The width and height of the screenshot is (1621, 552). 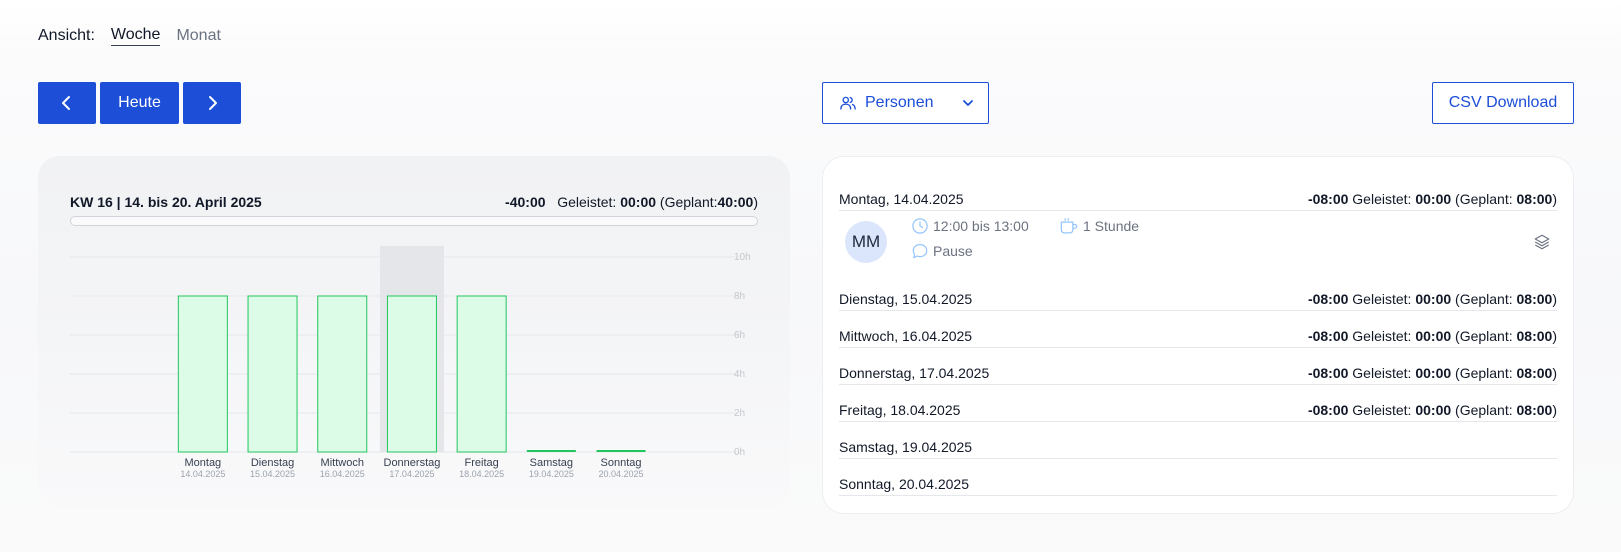 I want to click on day-name: Samstag, 19.04.2025, so click(x=906, y=447).